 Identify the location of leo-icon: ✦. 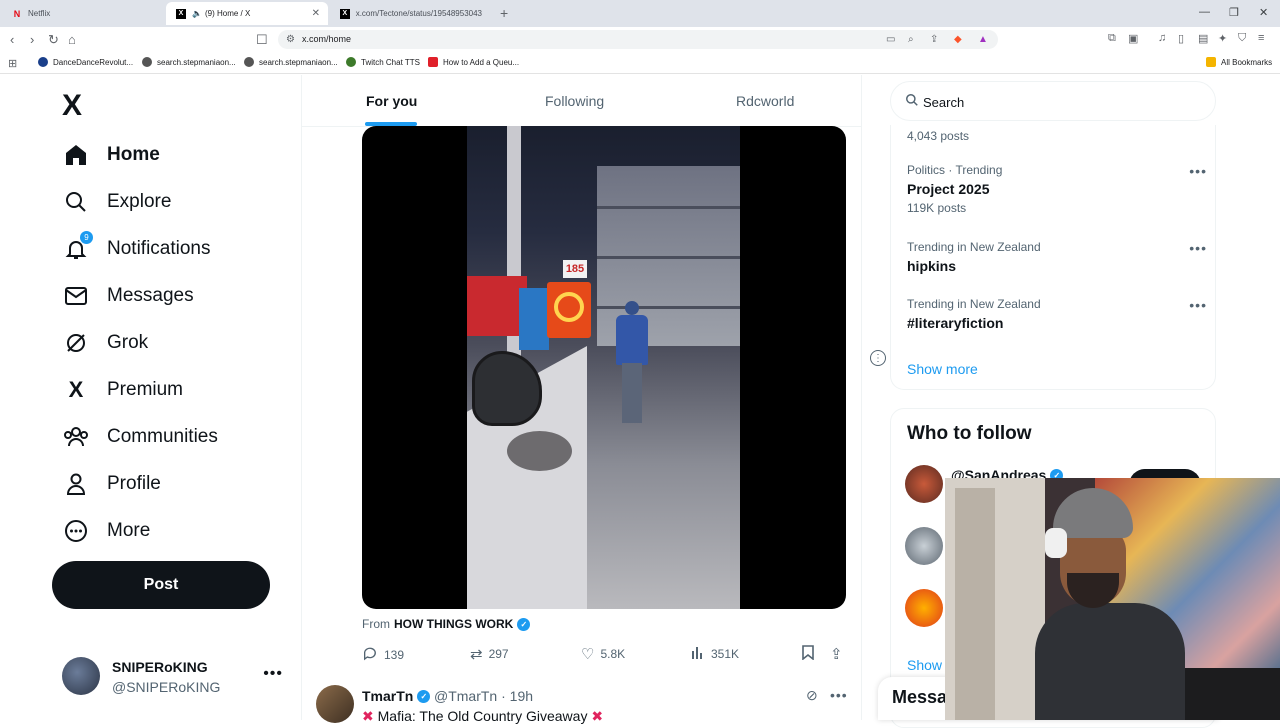
(1222, 38).